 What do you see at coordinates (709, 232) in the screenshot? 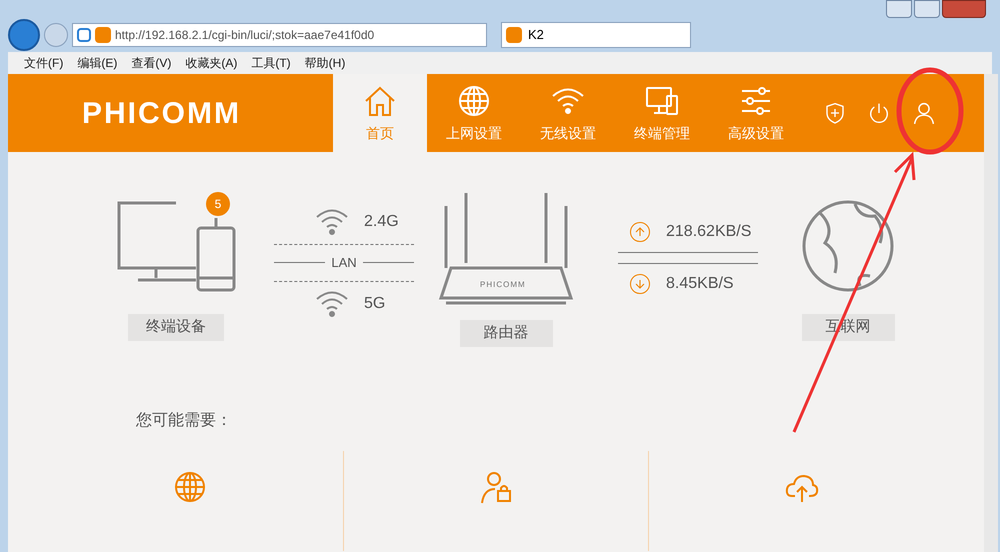
I see `upload-speed: 218.62KB/S` at bounding box center [709, 232].